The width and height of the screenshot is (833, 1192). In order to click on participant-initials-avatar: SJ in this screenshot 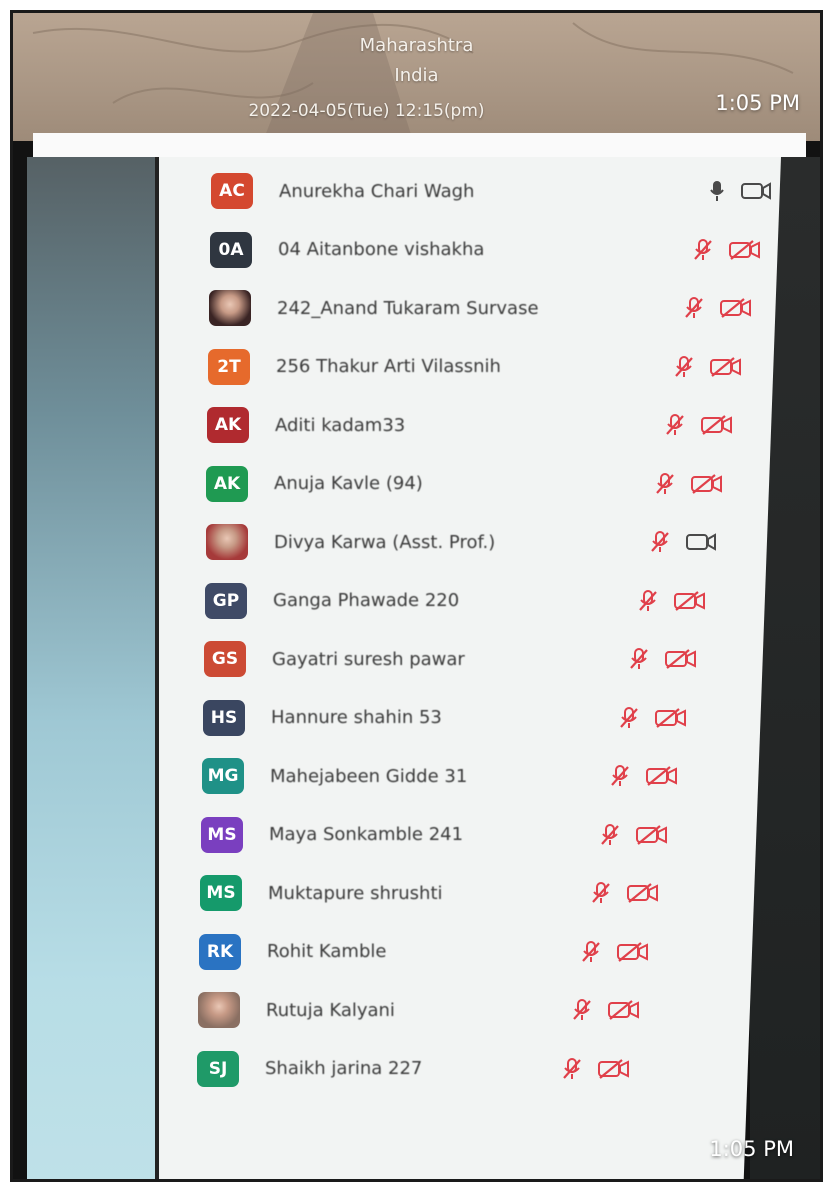, I will do `click(218, 1068)`.